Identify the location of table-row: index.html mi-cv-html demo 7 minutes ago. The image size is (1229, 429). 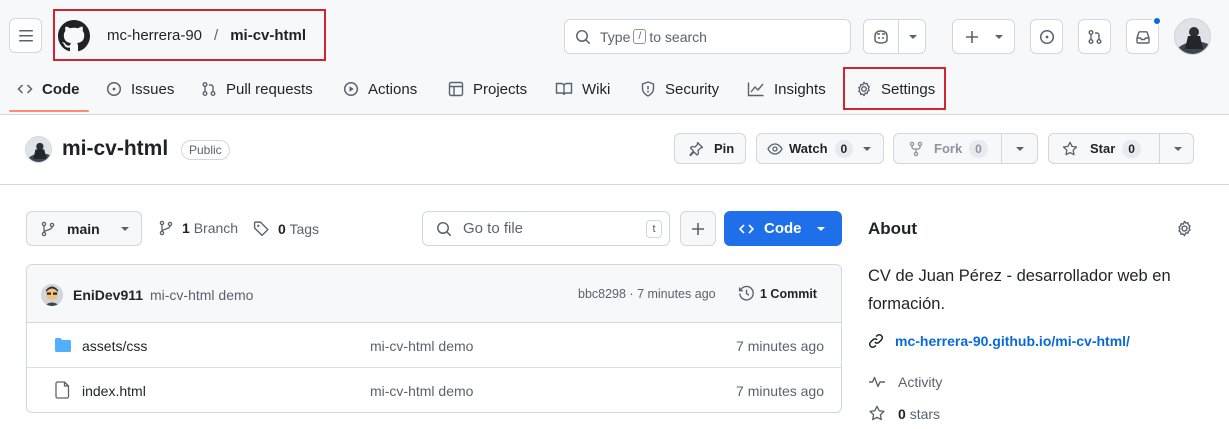
(434, 390).